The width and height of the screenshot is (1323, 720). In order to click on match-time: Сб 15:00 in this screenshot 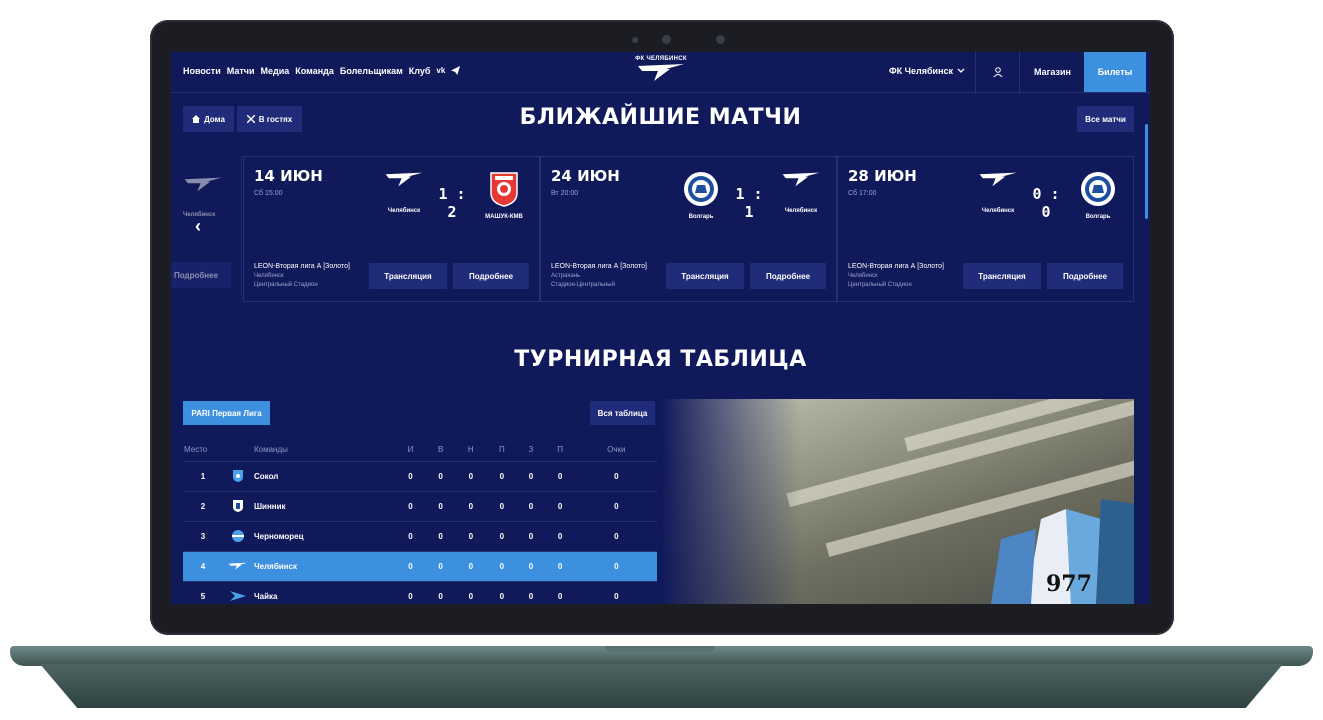, I will do `click(268, 193)`.